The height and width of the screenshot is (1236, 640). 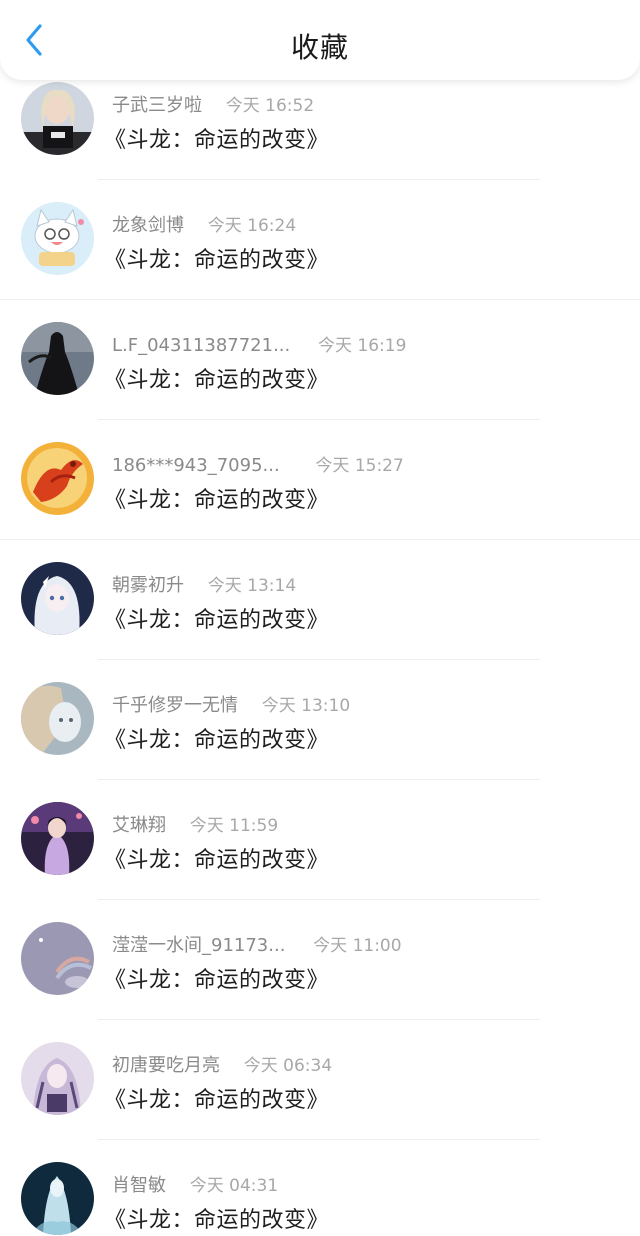 What do you see at coordinates (320, 1198) in the screenshot?
I see `list-item: 肖智敏 今天 04:31 《斗龙：命运的改变》` at bounding box center [320, 1198].